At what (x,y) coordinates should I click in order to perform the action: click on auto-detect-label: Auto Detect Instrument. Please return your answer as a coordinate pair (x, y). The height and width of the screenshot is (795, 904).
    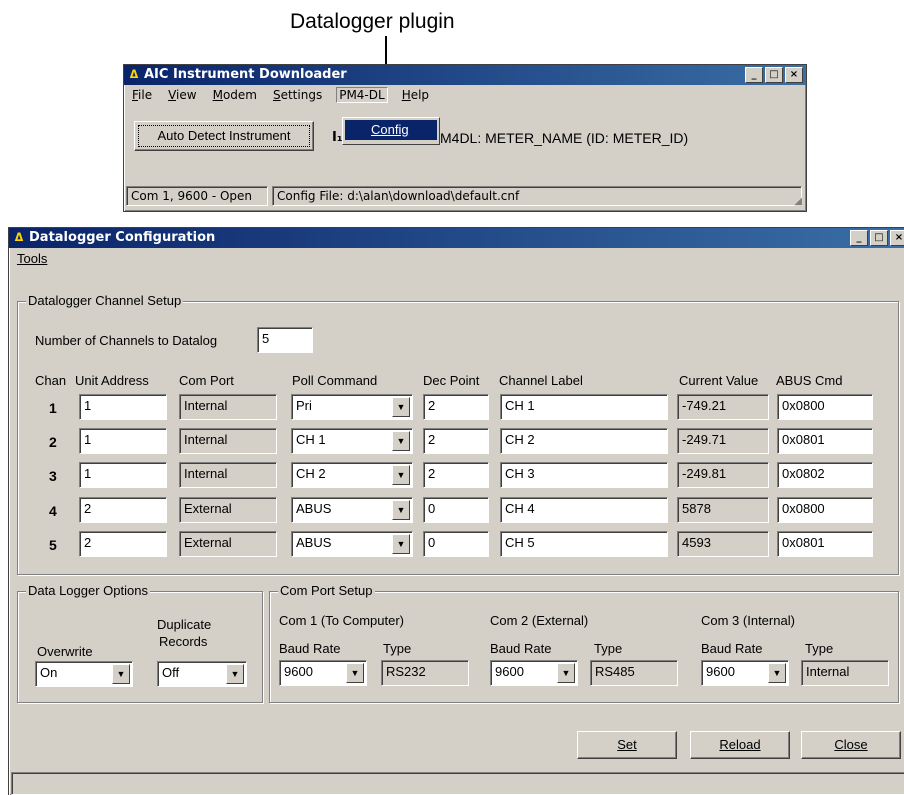
    Looking at the image, I should click on (224, 135).